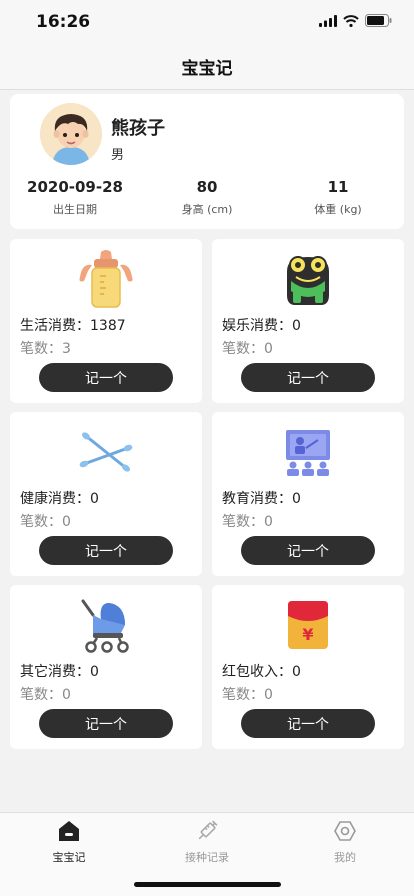 This screenshot has height=896, width=414. Describe the element at coordinates (207, 209) in the screenshot. I see `height-label: 身高 (cm)` at that location.